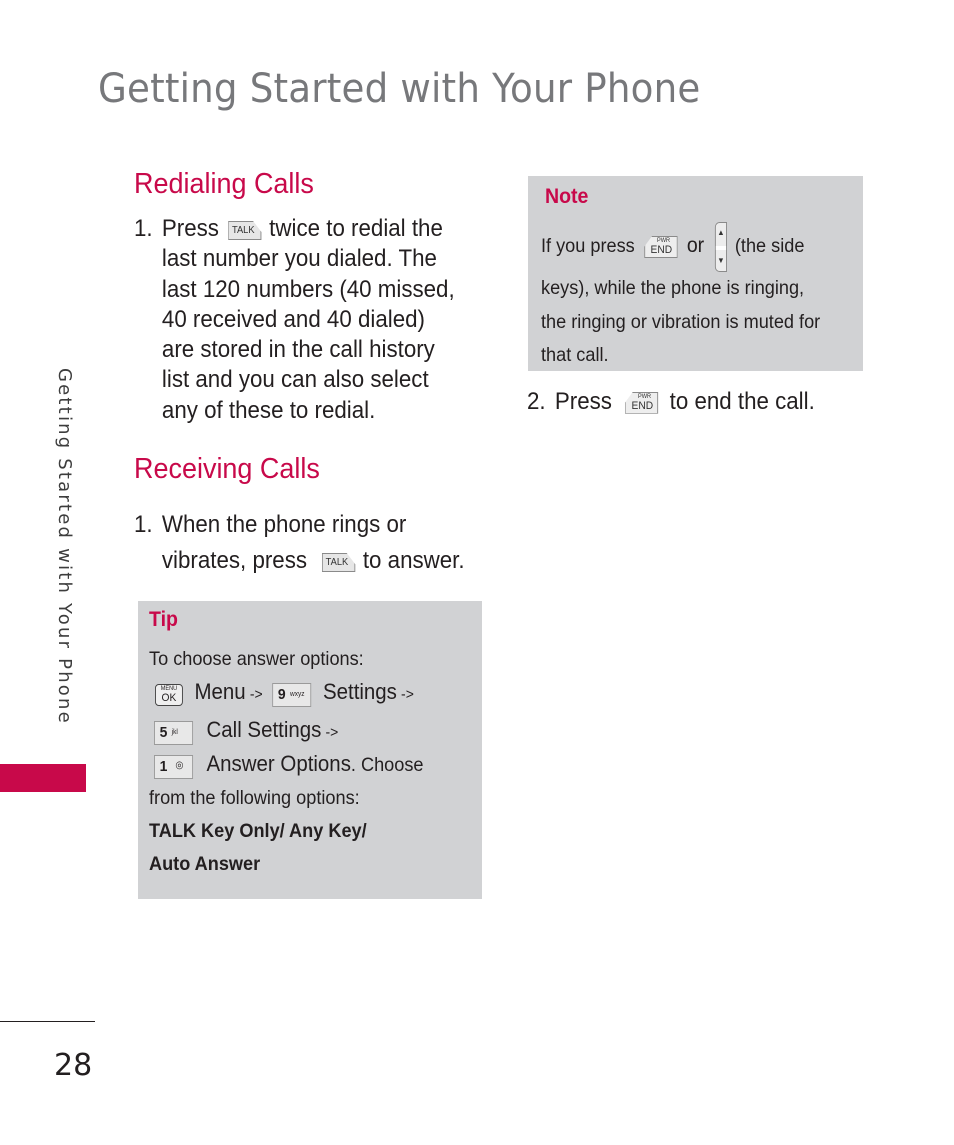  Describe the element at coordinates (227, 469) in the screenshot. I see `receiving-calls-heading: Receiving Calls` at that location.